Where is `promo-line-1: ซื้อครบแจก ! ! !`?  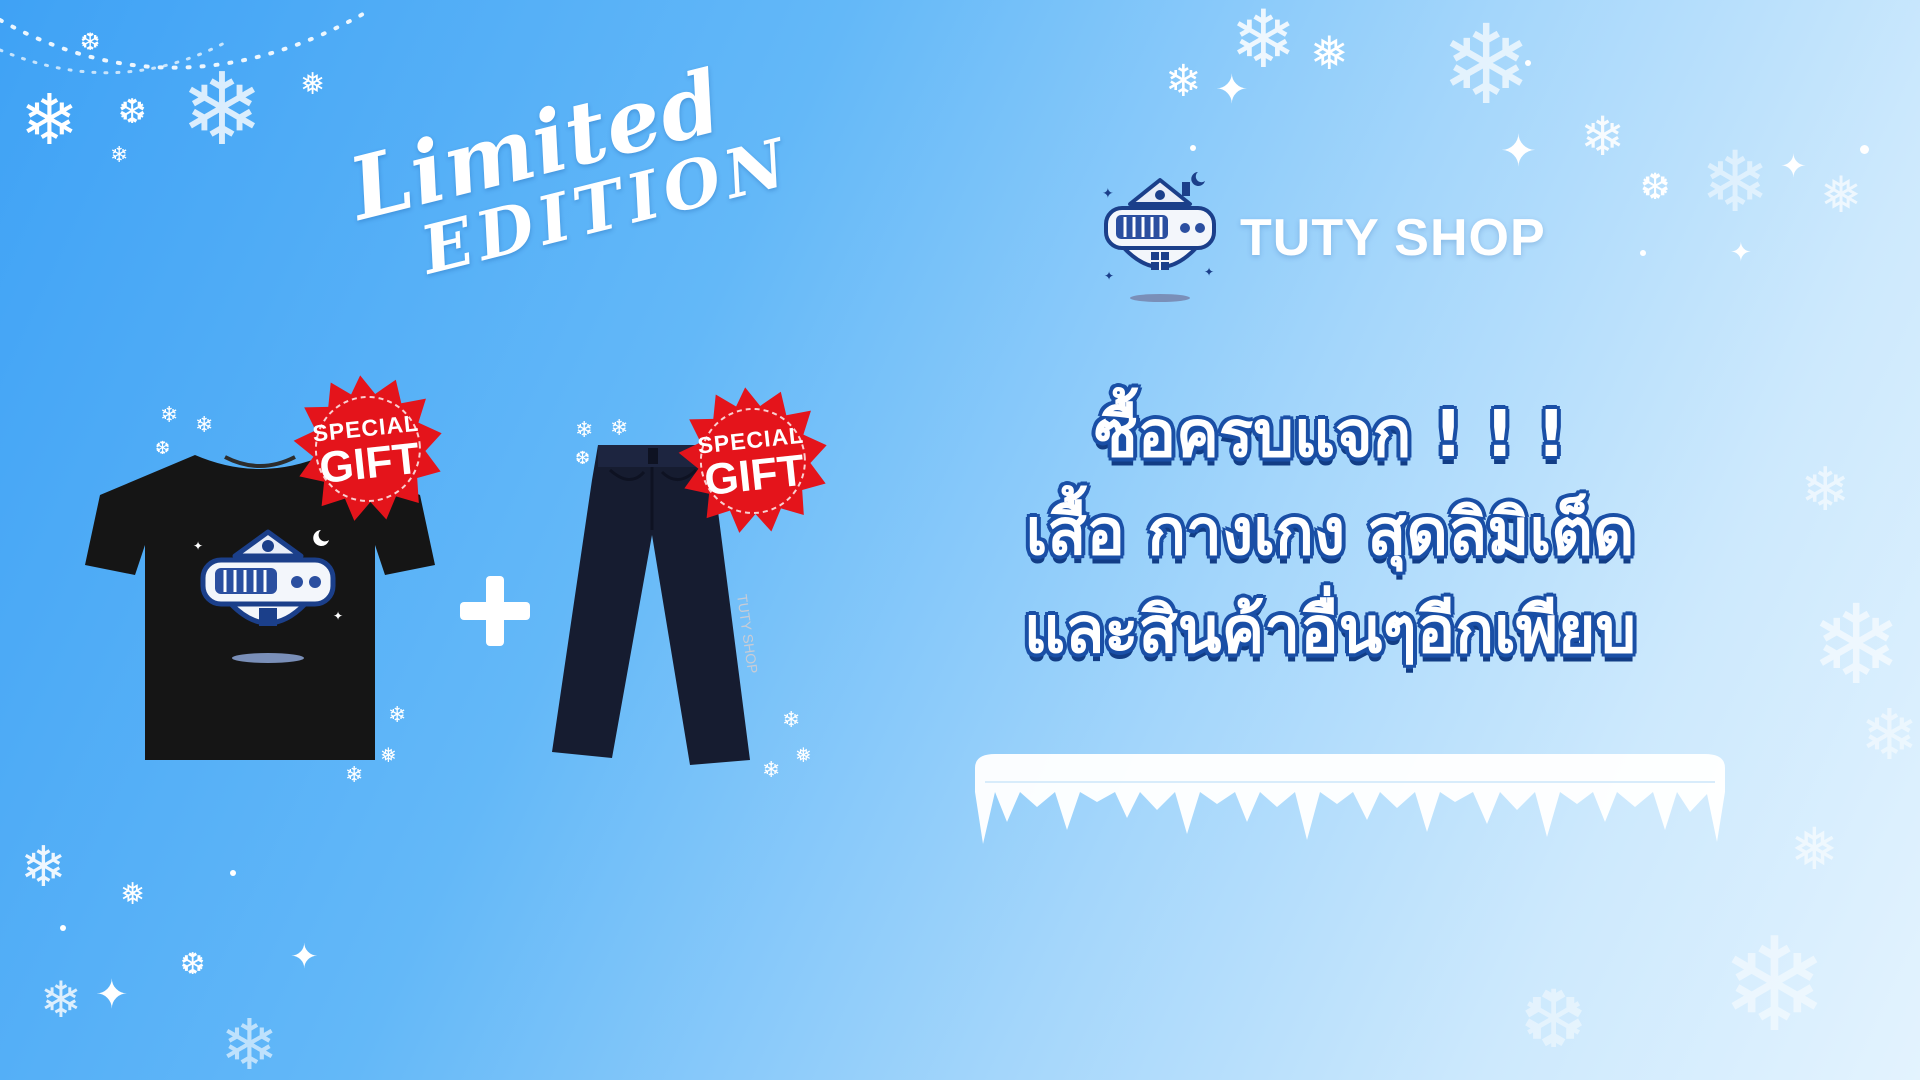 promo-line-1: ซื้อครบแจก ! ! ! is located at coordinates (1330, 435).